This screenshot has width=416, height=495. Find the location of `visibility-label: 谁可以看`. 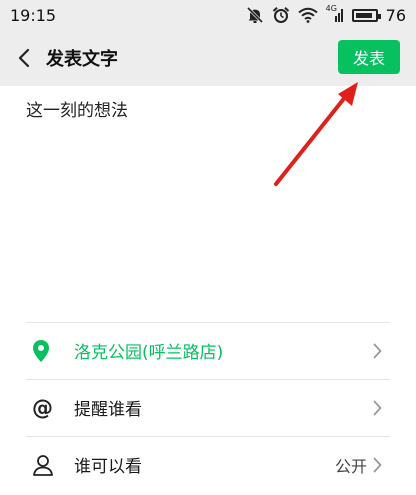

visibility-label: 谁可以看 is located at coordinates (108, 467).